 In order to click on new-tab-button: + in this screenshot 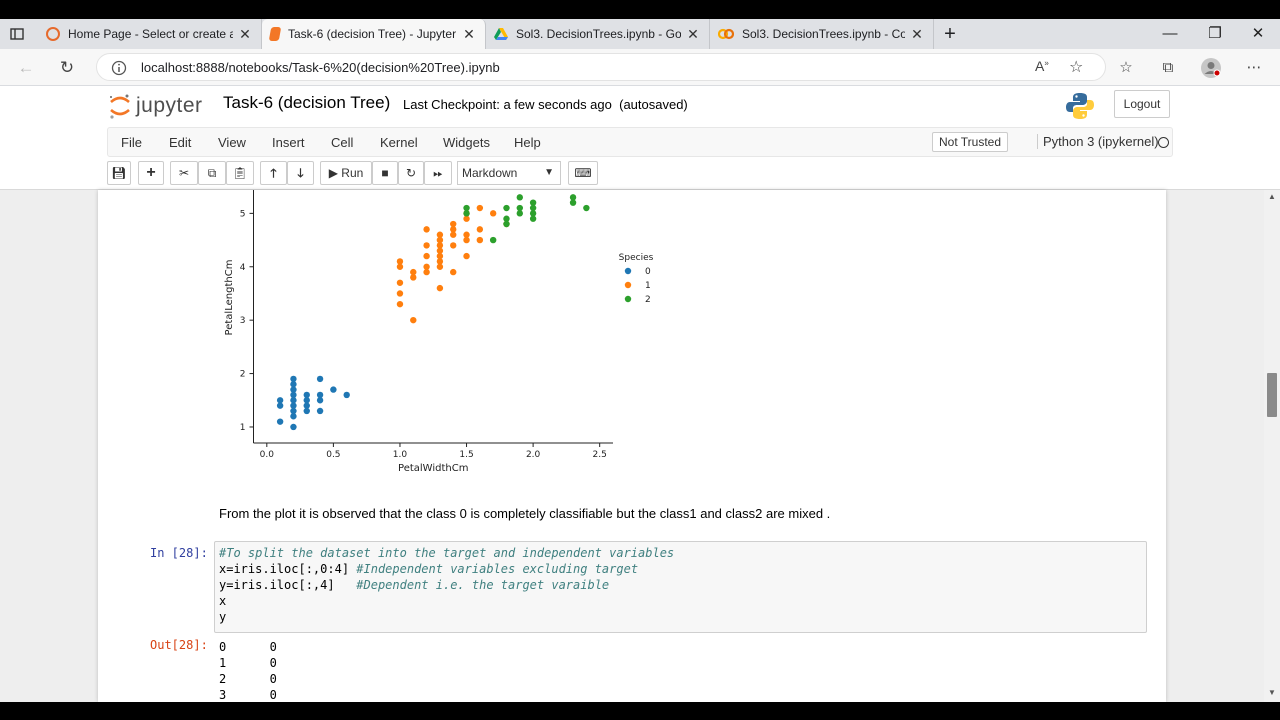, I will do `click(950, 34)`.